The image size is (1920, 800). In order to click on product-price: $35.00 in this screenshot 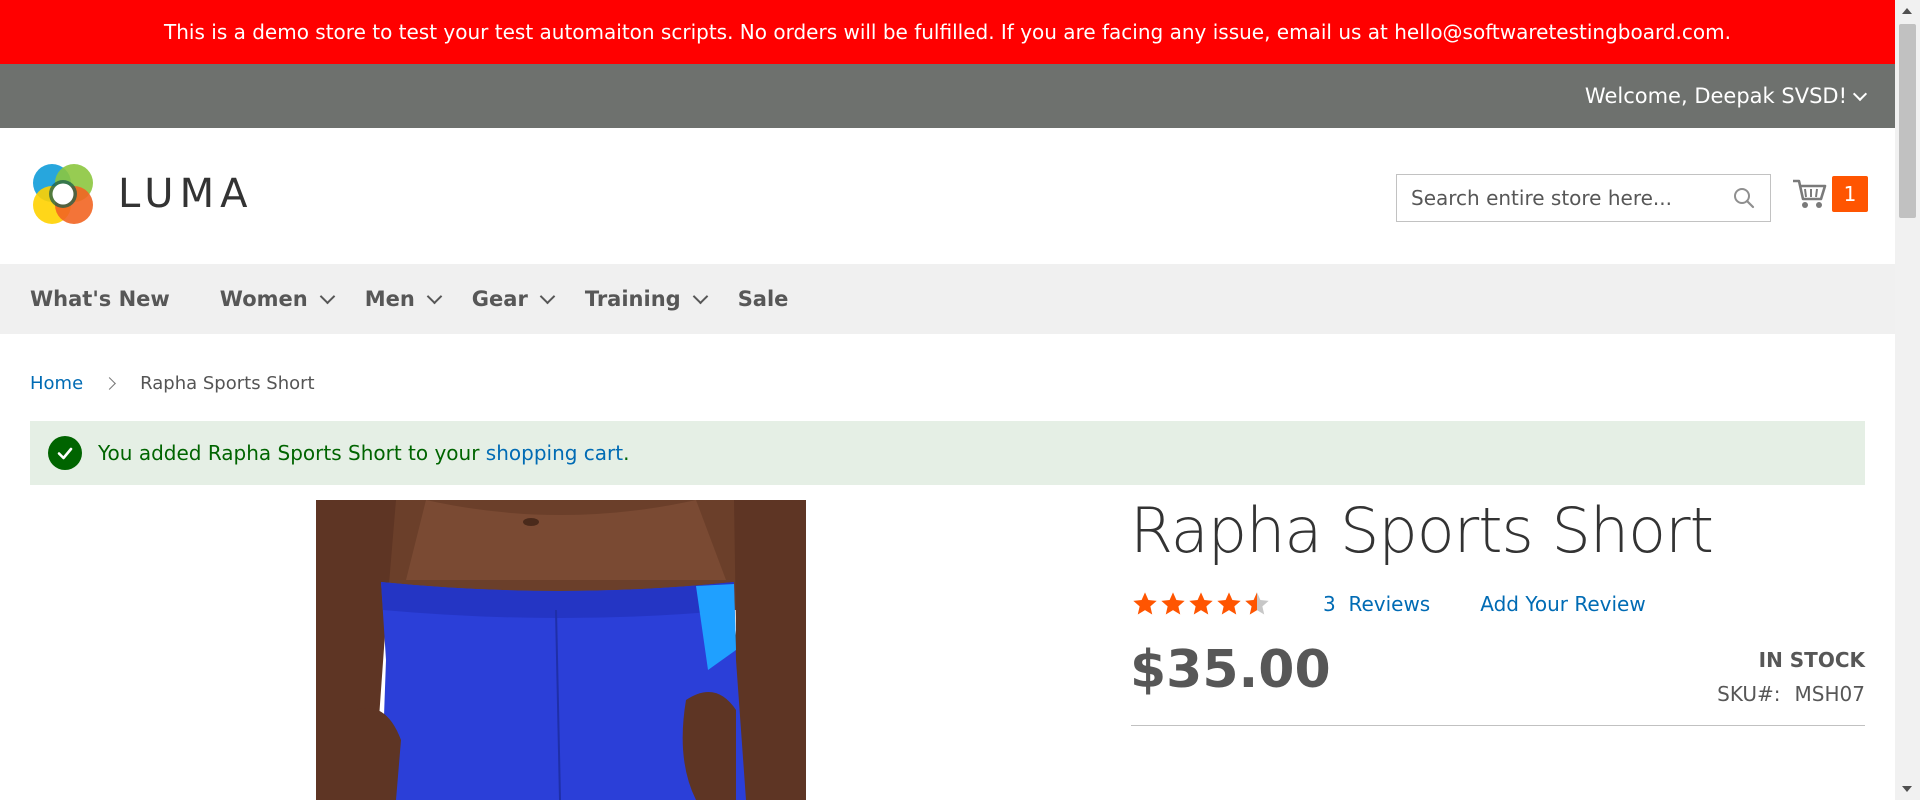, I will do `click(1230, 670)`.